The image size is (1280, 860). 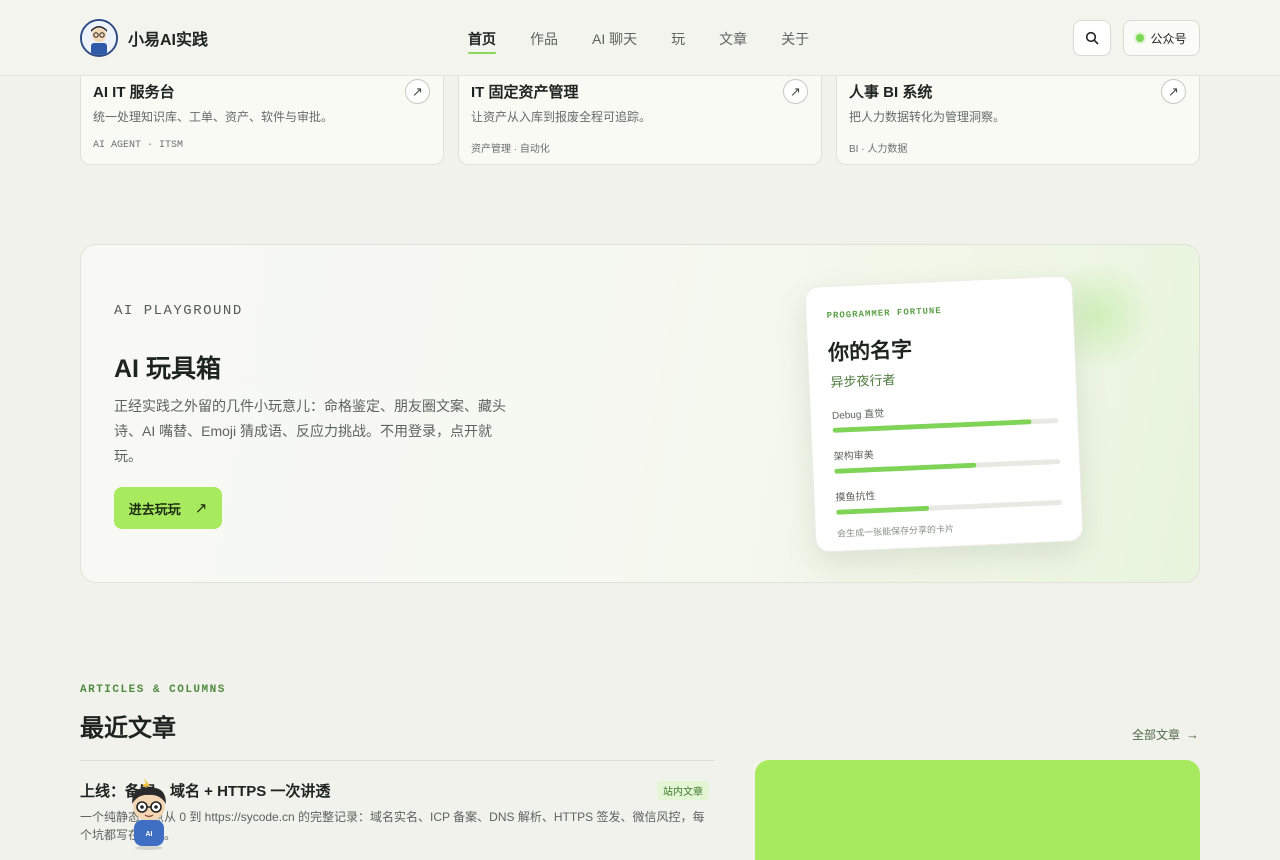 What do you see at coordinates (895, 531) in the screenshot?
I see `fortune-note: 会生成一张能保存分享的卡片` at bounding box center [895, 531].